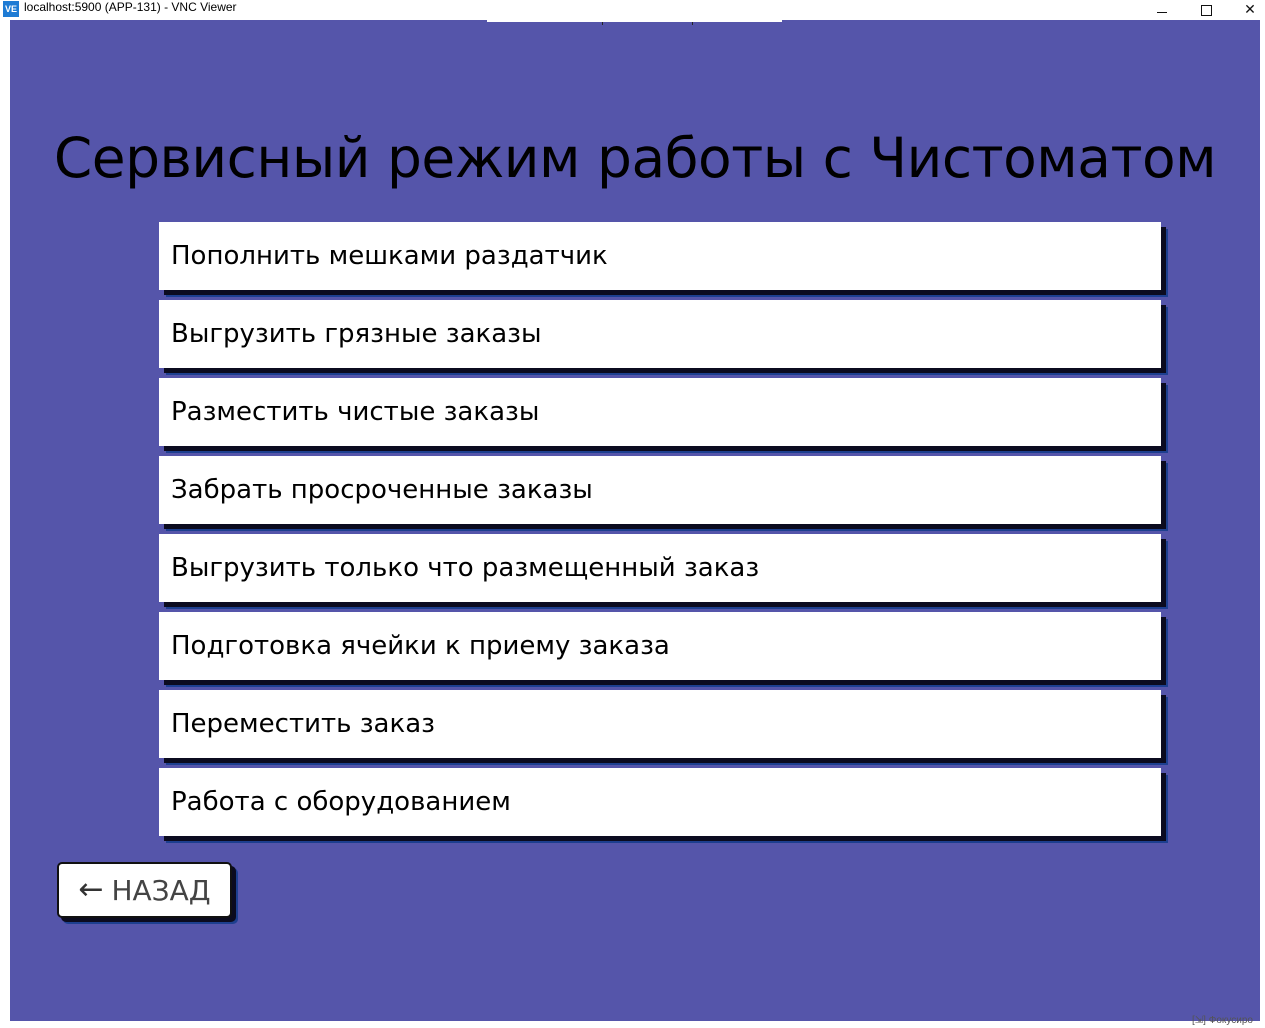  What do you see at coordinates (382, 490) in the screenshot?
I see `menu-item-label: Забрать просроченные заказы` at bounding box center [382, 490].